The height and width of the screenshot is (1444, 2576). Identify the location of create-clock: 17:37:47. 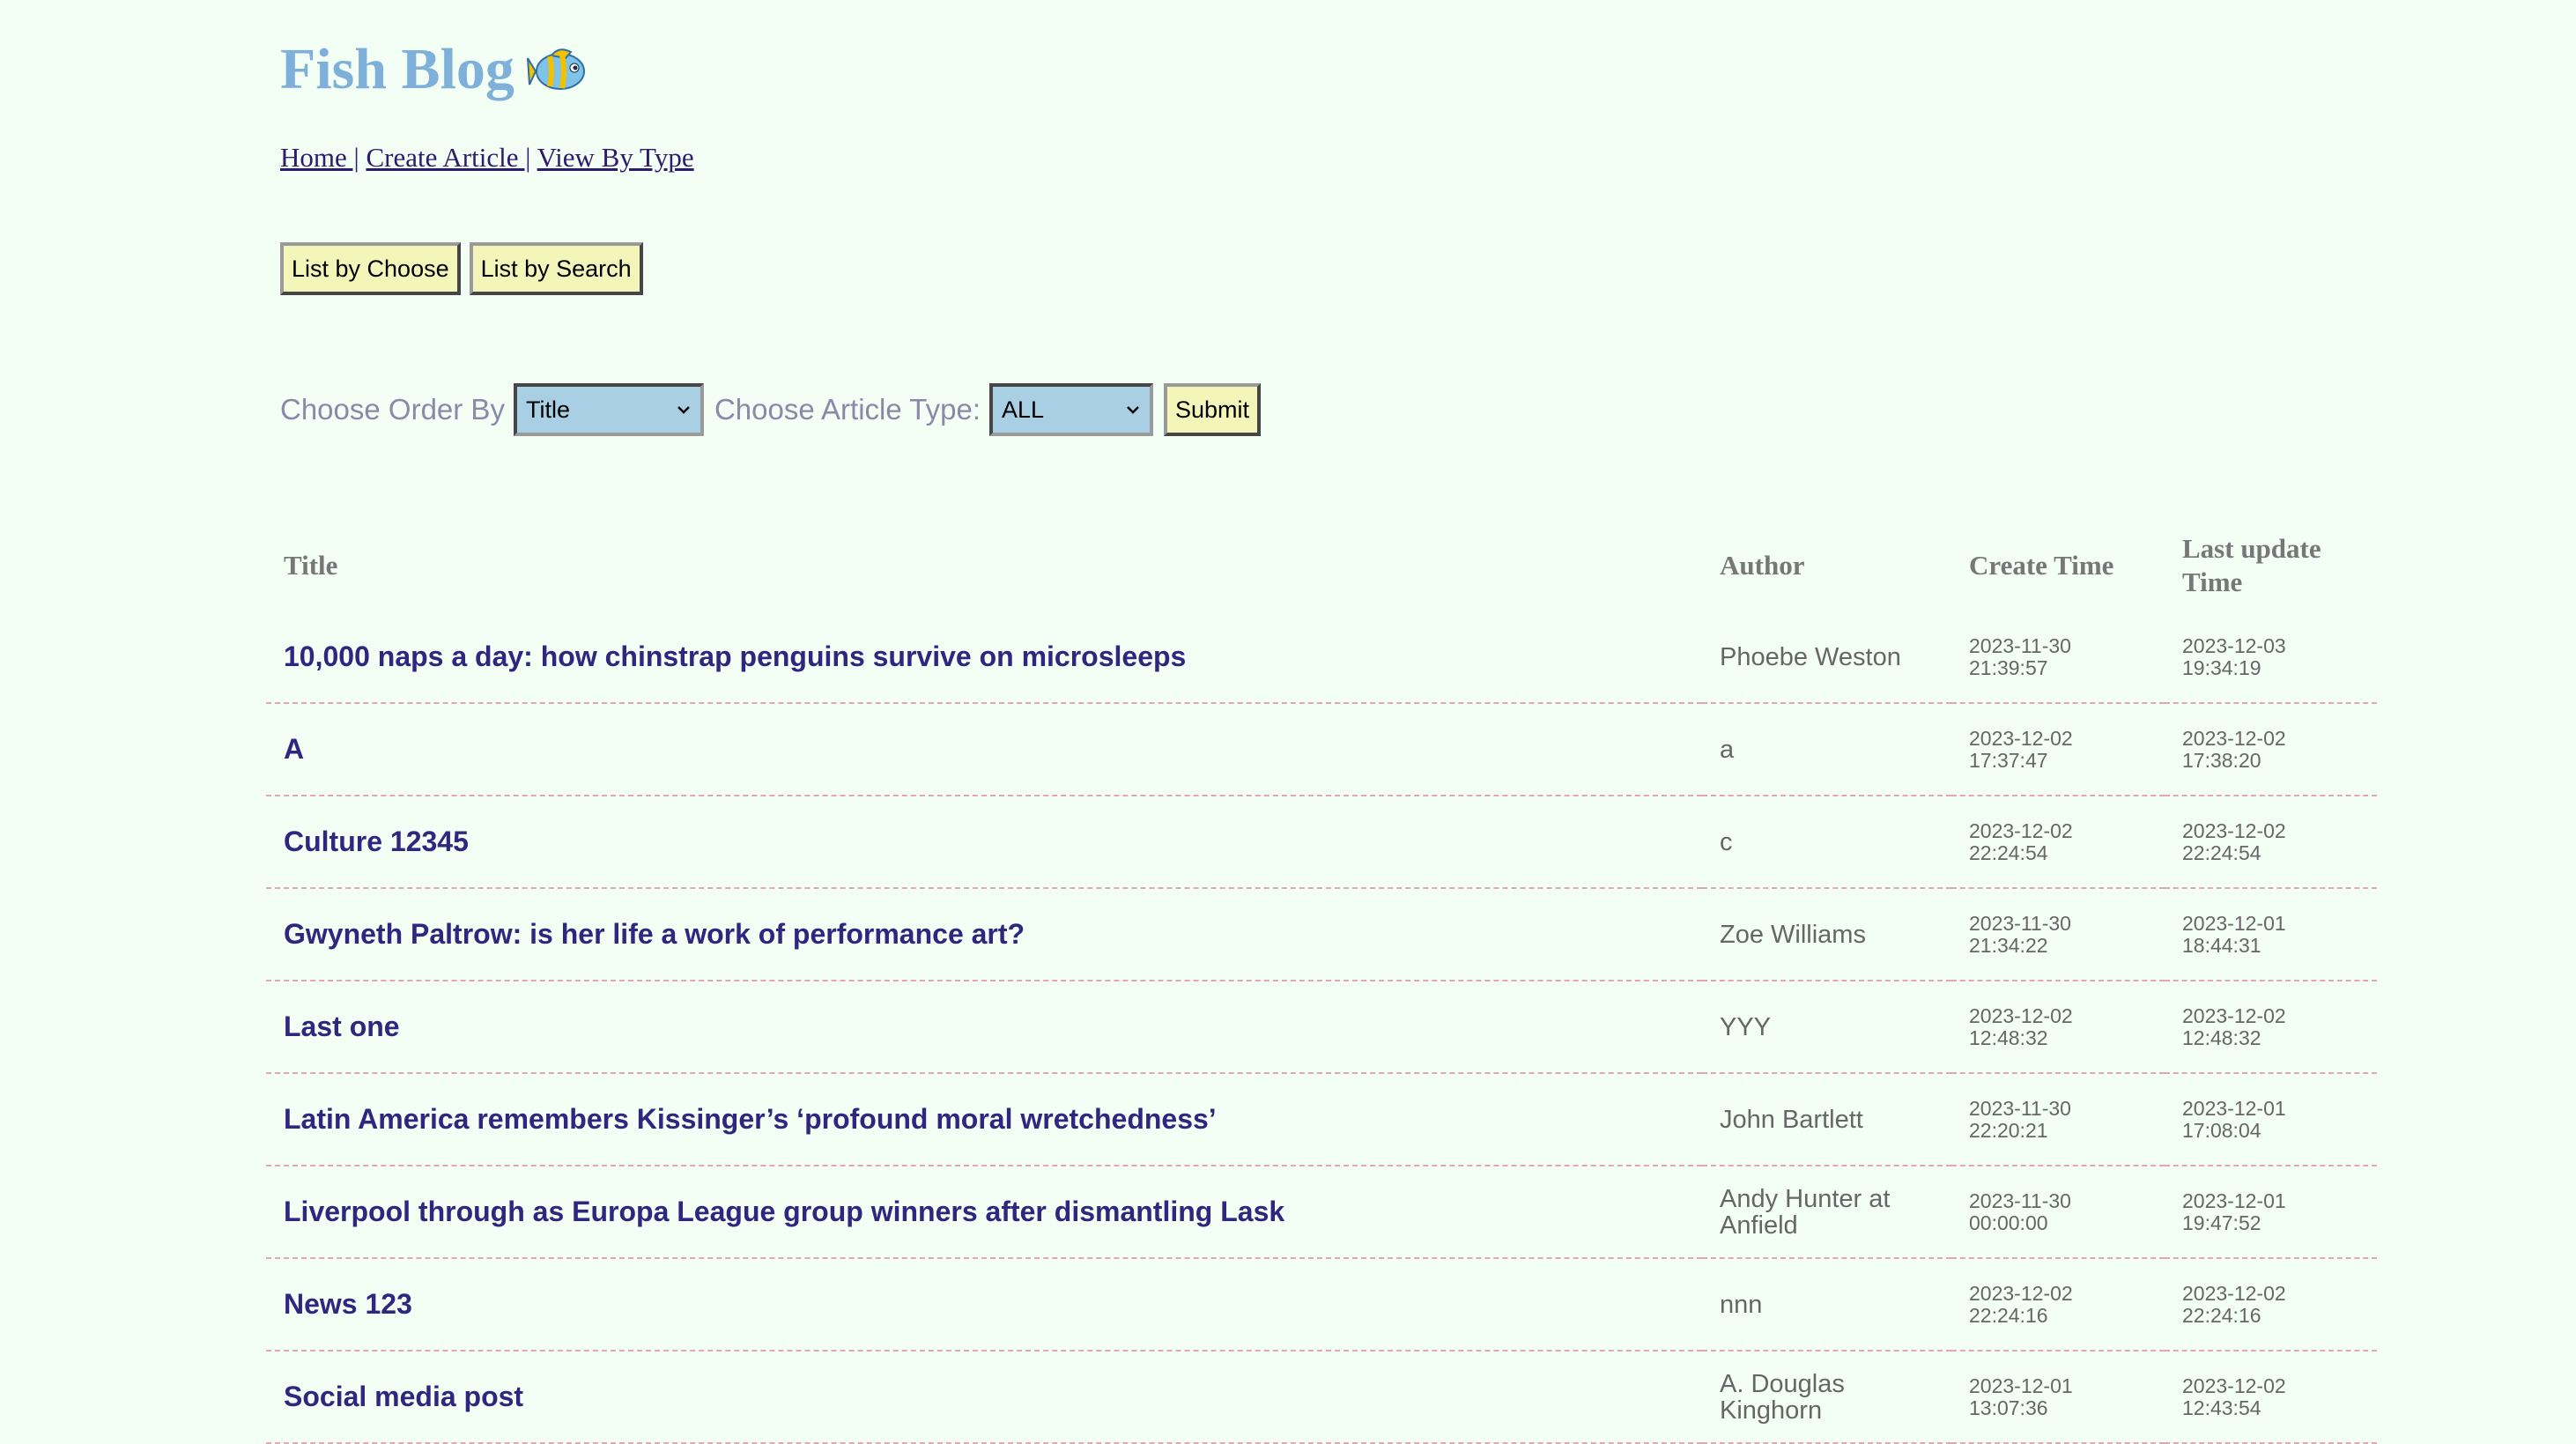
(2009, 760).